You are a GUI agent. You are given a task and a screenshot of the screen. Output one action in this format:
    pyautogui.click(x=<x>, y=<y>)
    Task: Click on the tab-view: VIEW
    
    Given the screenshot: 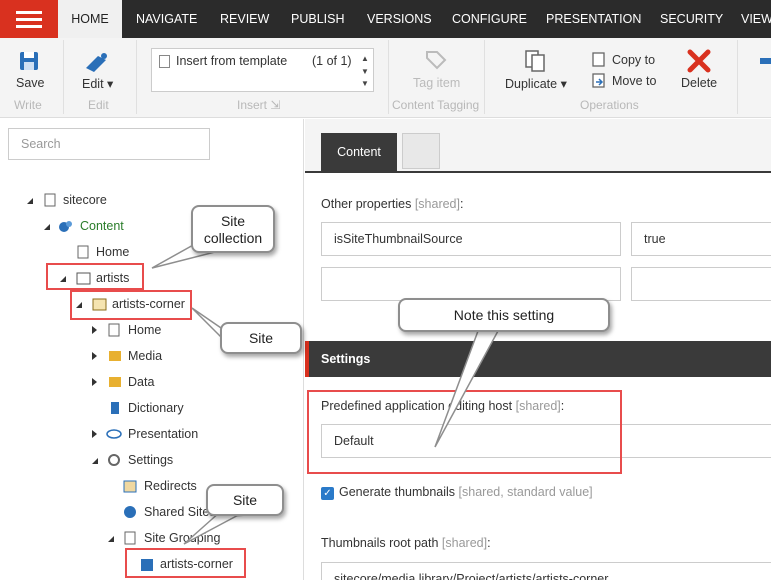 What is the action you would take?
    pyautogui.click(x=756, y=19)
    